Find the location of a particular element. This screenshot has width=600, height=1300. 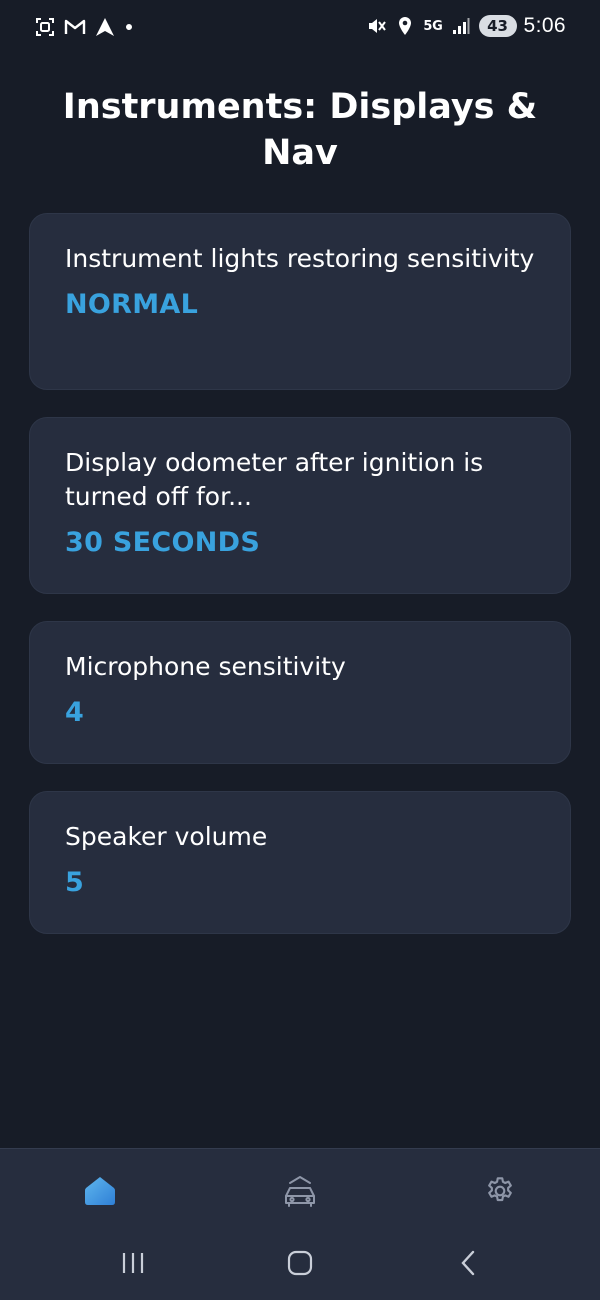

car-icon is located at coordinates (300, 1193).